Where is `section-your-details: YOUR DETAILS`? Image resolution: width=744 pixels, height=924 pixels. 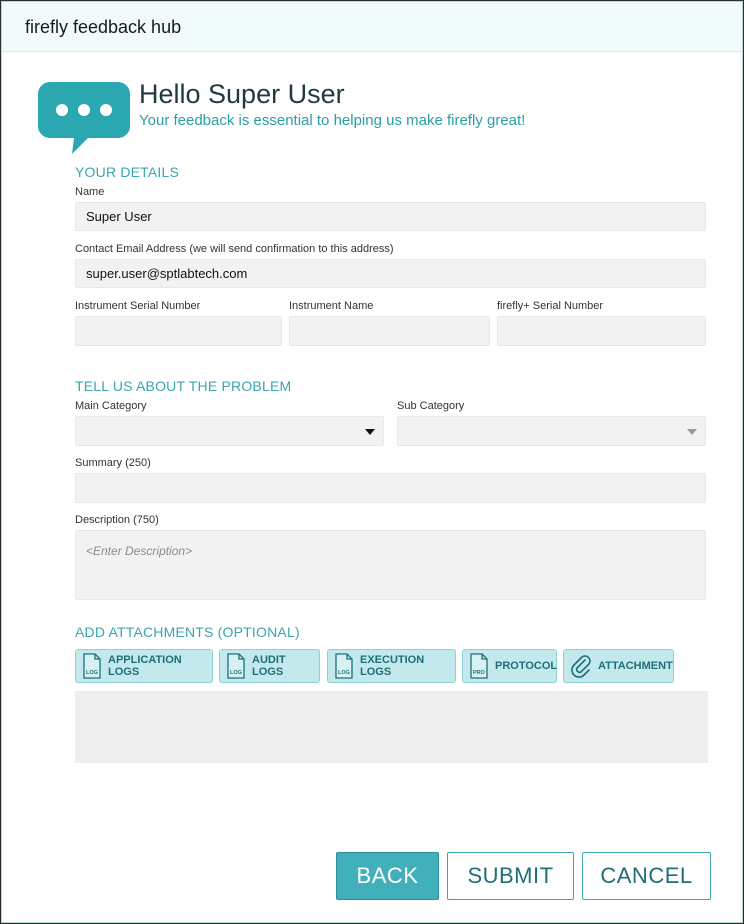
section-your-details: YOUR DETAILS is located at coordinates (127, 172).